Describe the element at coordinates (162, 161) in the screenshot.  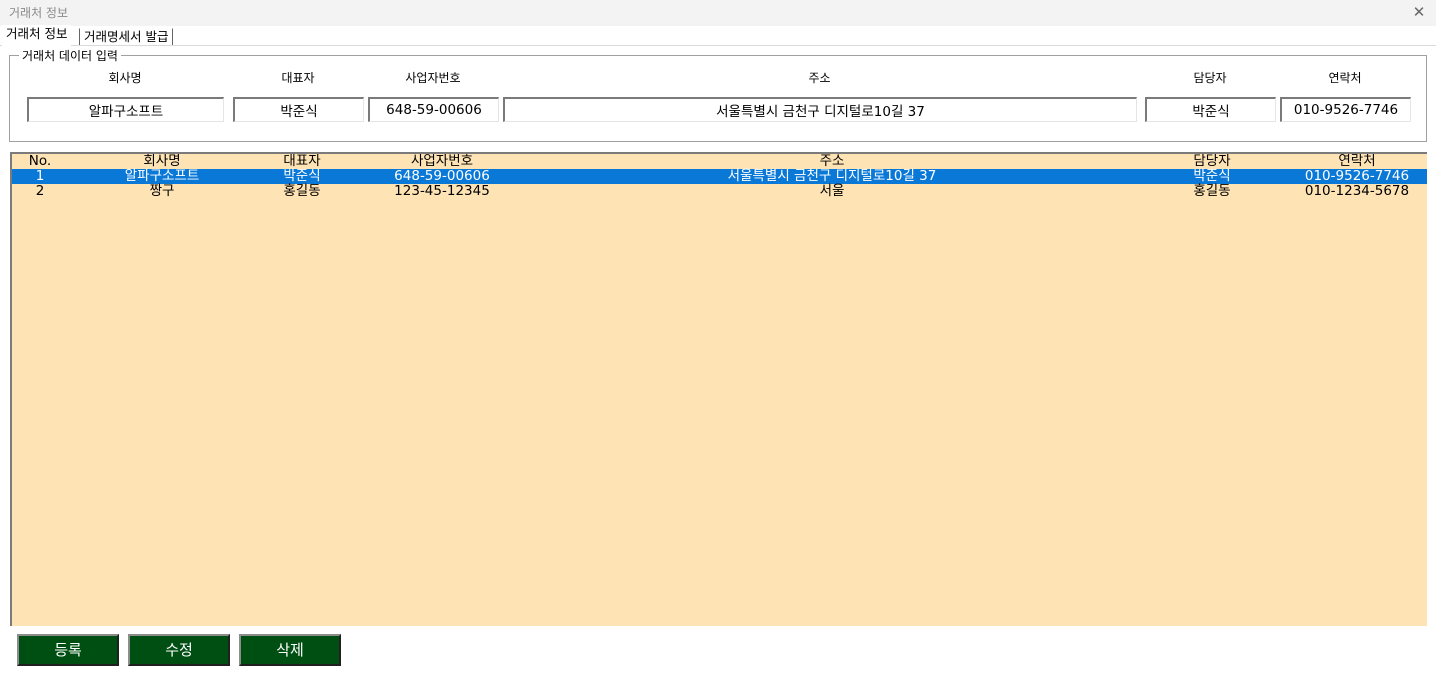
I see `col-header-company: 회사명` at that location.